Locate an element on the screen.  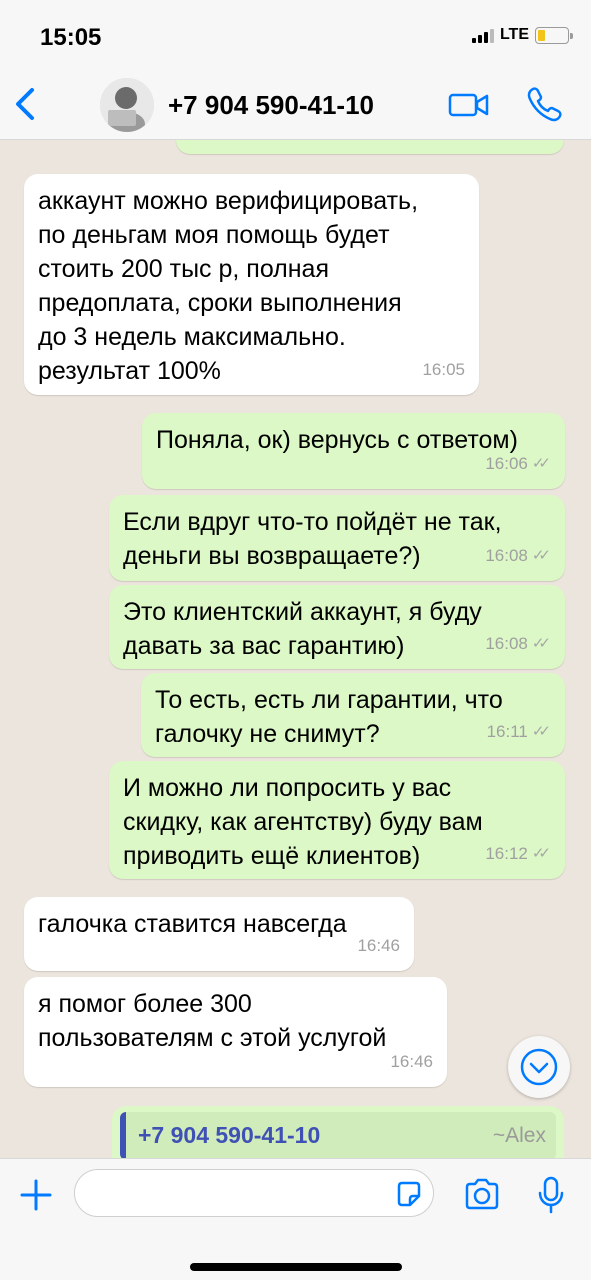
chevron-down-circle-icon is located at coordinates (539, 1067).